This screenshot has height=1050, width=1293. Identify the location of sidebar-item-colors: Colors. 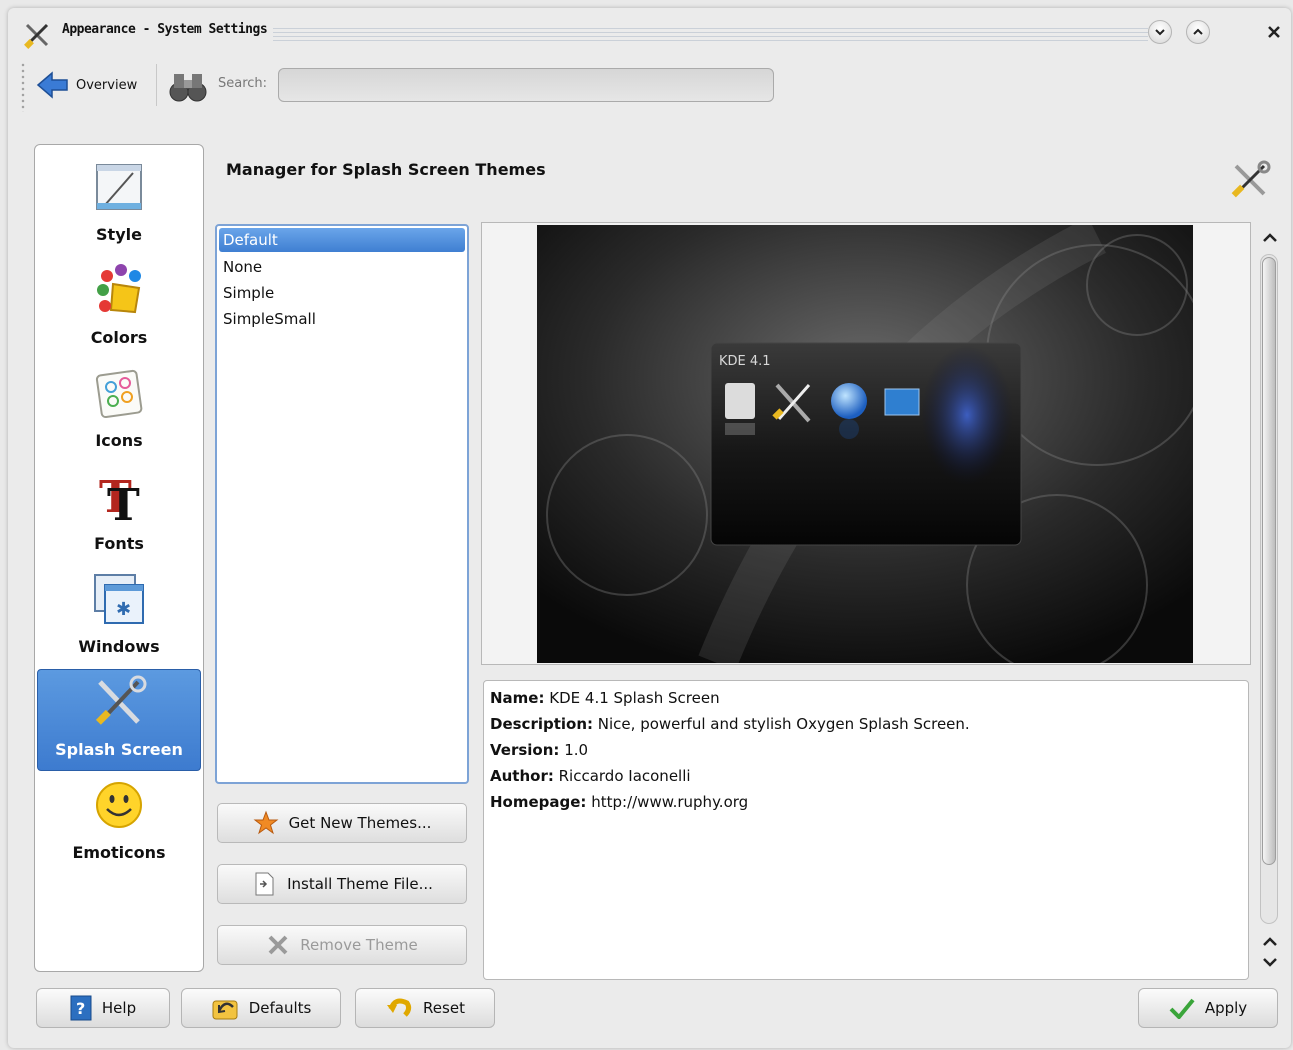
(119, 309).